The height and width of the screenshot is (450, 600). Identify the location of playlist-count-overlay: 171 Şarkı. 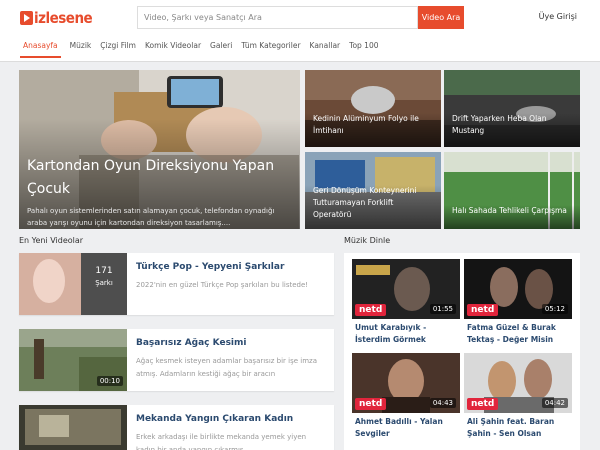
(104, 284).